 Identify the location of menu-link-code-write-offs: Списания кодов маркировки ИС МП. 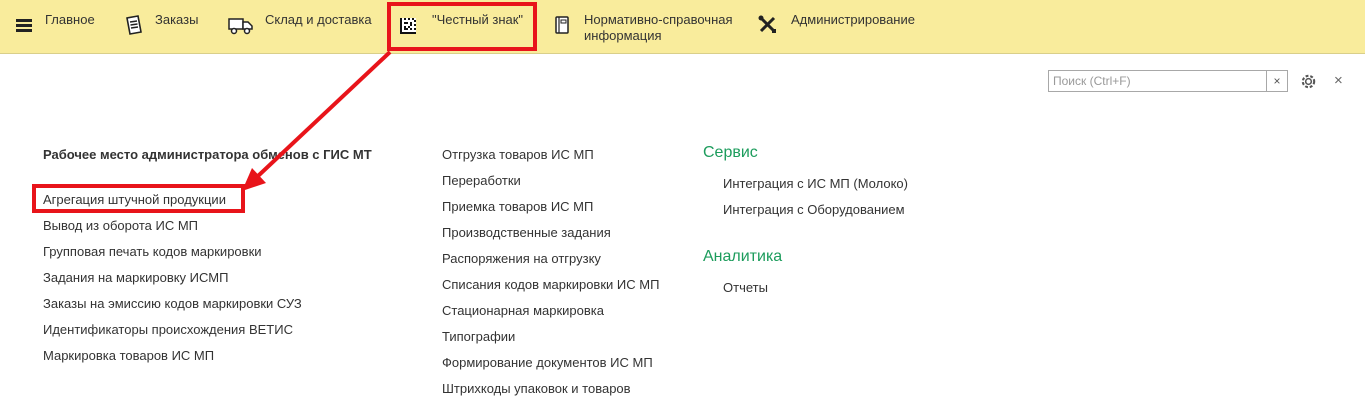
(550, 284).